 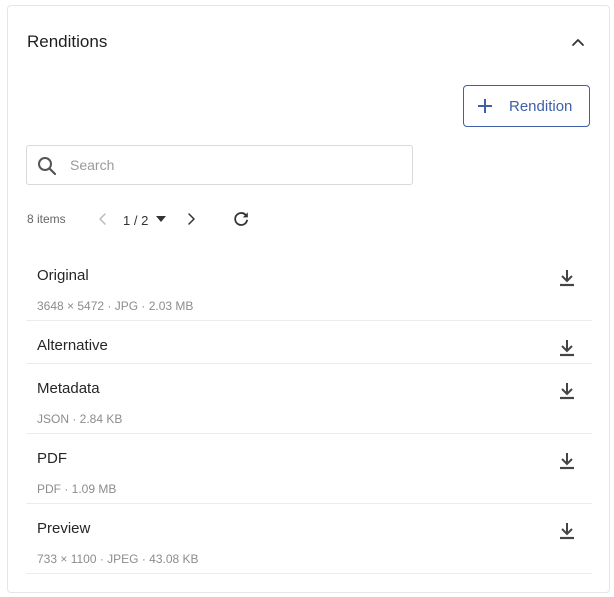 What do you see at coordinates (161, 219) in the screenshot?
I see `caret-down-icon` at bounding box center [161, 219].